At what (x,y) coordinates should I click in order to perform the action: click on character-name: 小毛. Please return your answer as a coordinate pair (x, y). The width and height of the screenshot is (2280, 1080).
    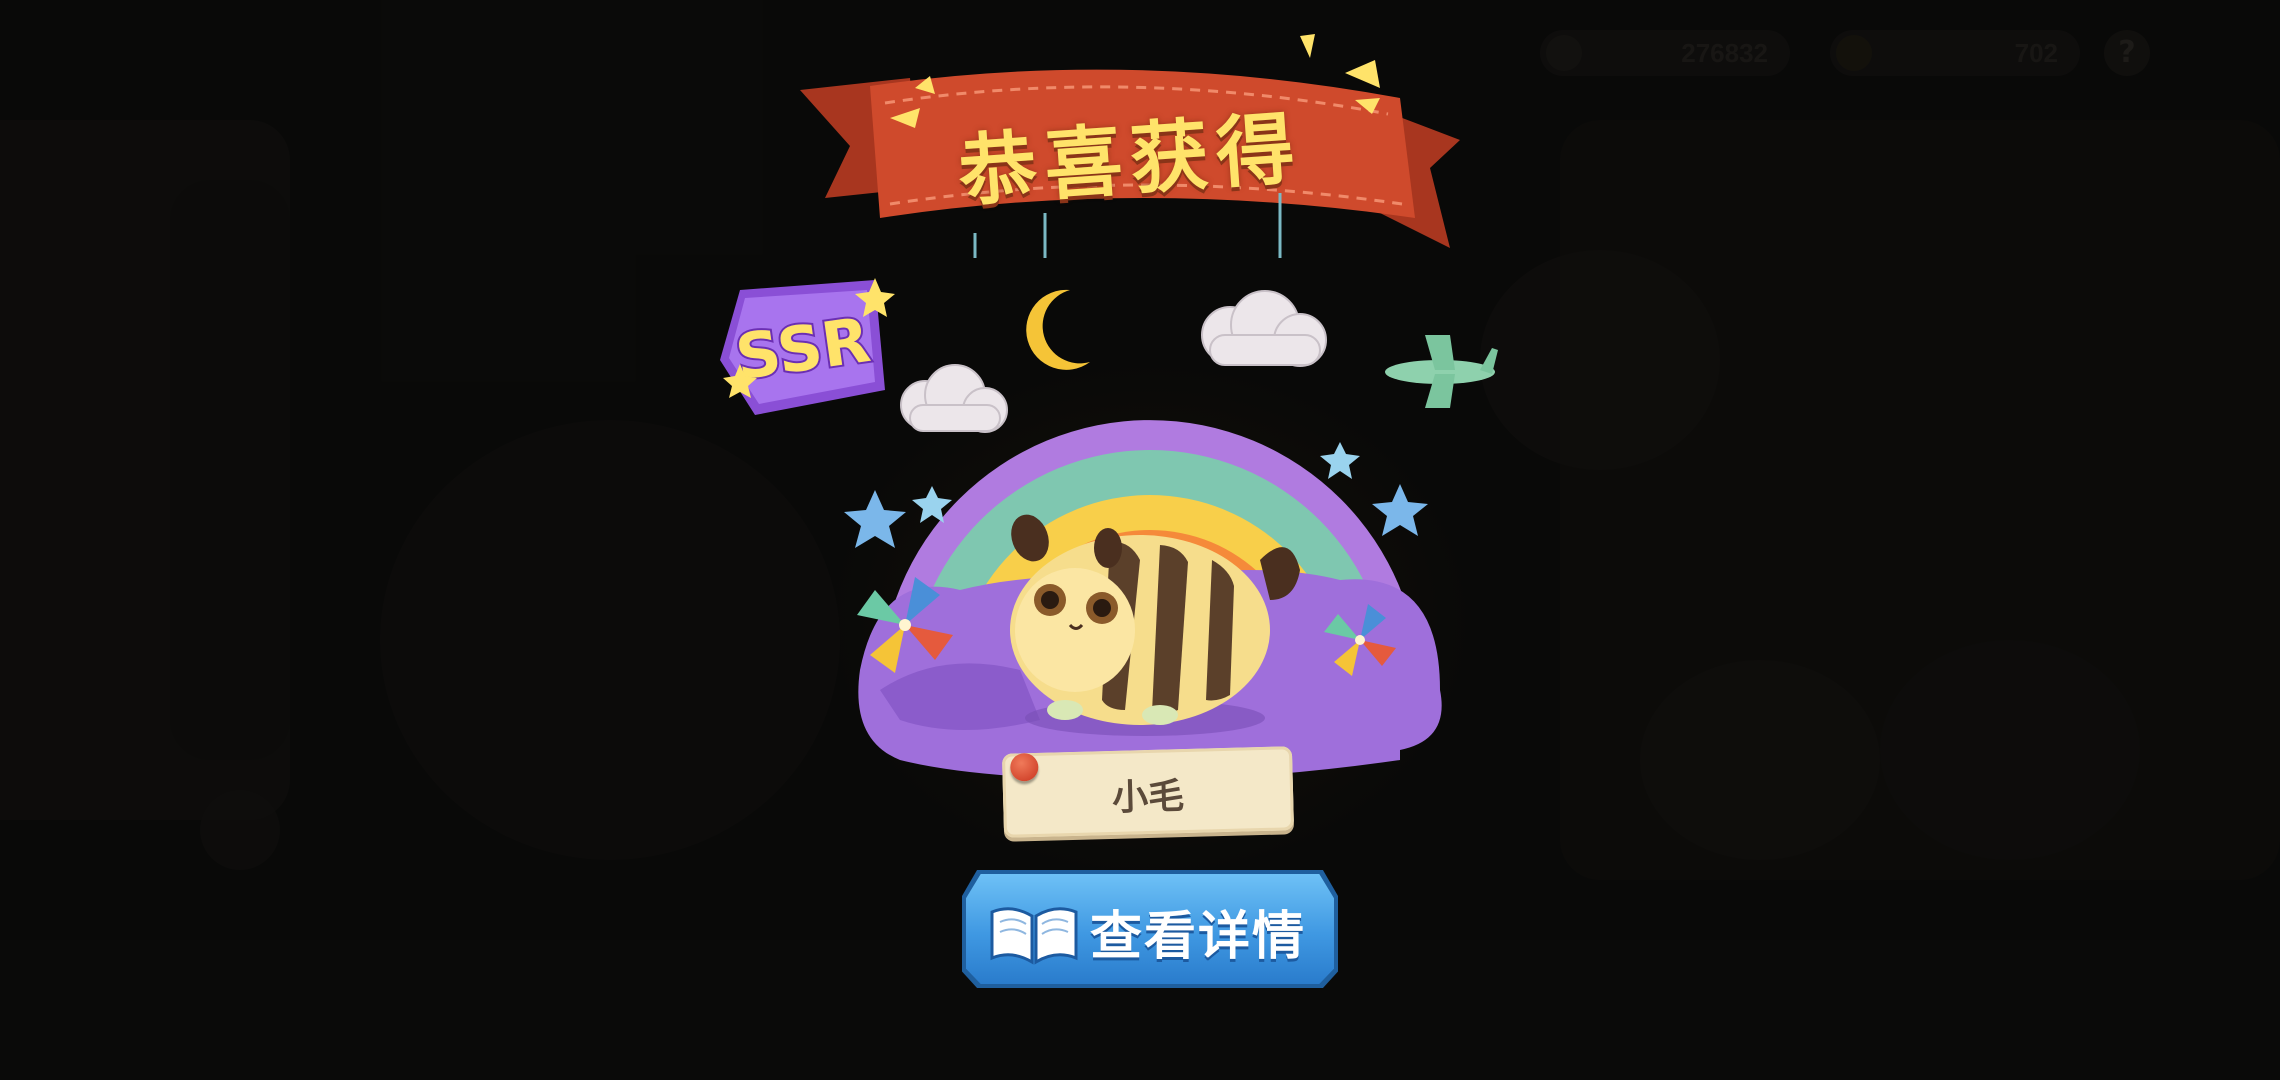
    Looking at the image, I should click on (1148, 797).